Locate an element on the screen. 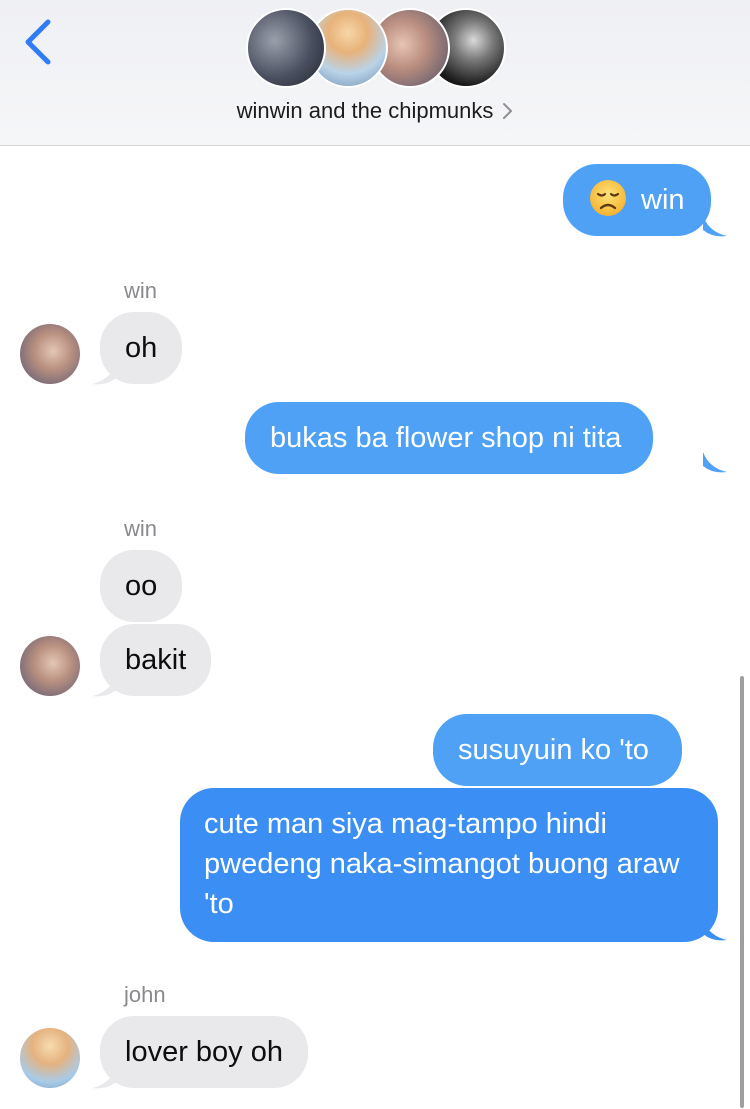 The image size is (750, 1109). message-text: bakit is located at coordinates (156, 660).